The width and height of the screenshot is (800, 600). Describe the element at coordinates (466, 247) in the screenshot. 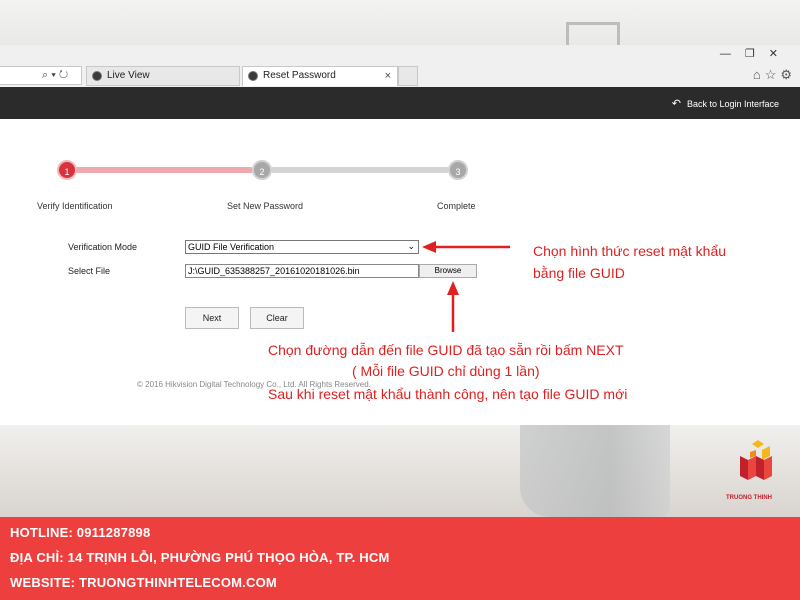

I see `arrow-to-mode-select` at that location.